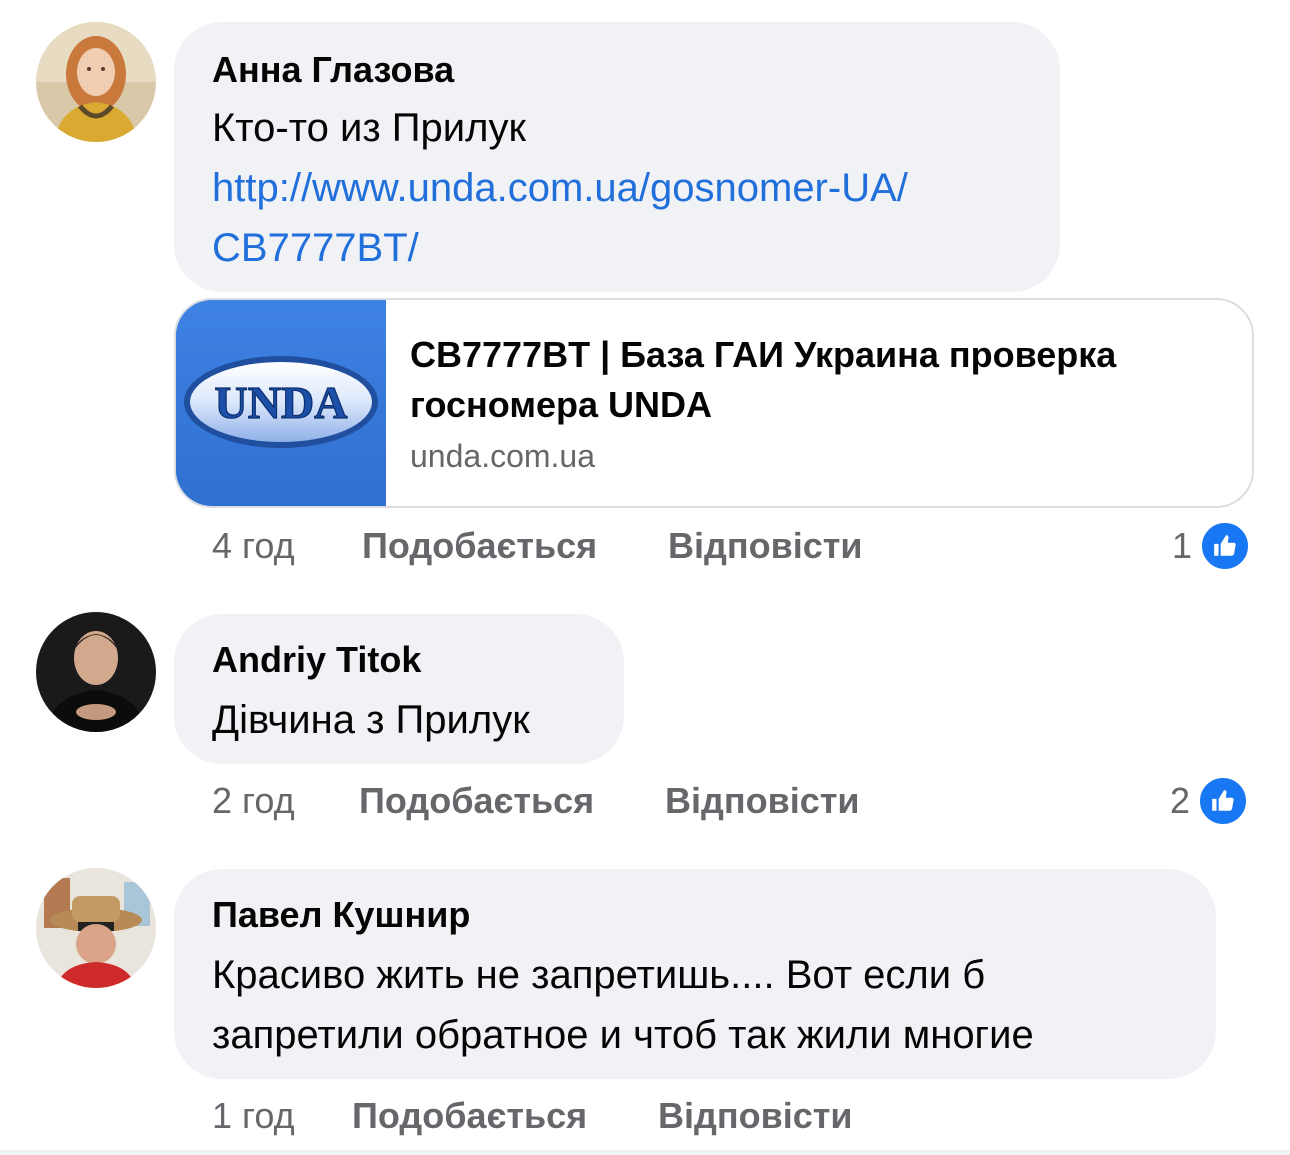 The image size is (1290, 1155). Describe the element at coordinates (1180, 800) in the screenshot. I see `reaction-count: 2` at that location.